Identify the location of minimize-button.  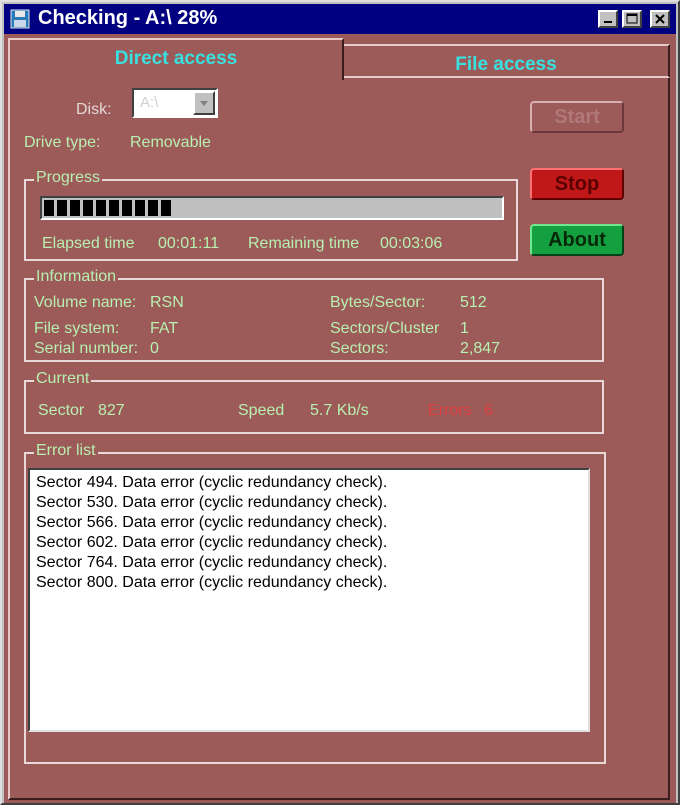
(608, 19).